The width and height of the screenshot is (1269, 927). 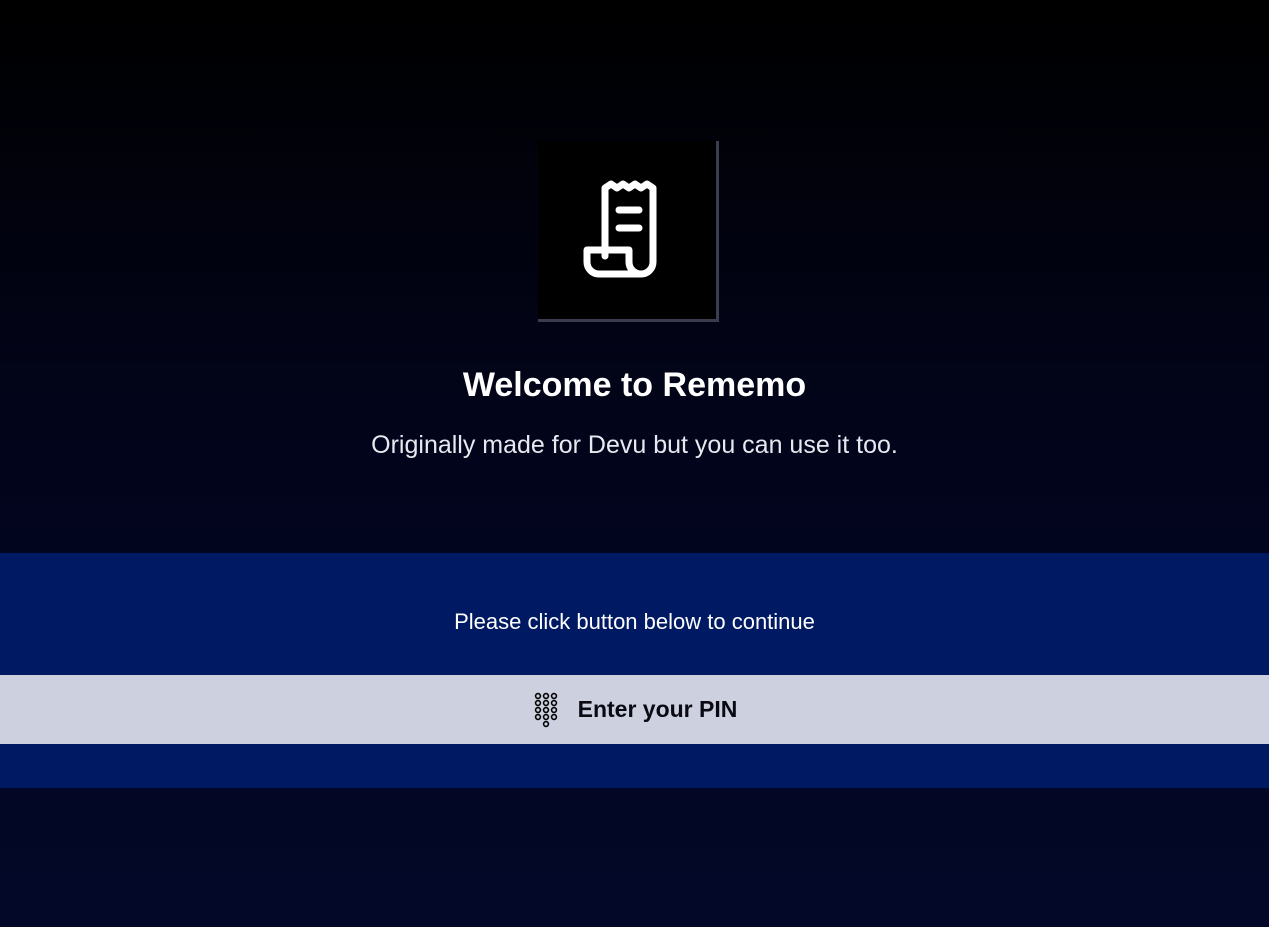 I want to click on page-title: Welcome to Rememo, so click(x=634, y=385).